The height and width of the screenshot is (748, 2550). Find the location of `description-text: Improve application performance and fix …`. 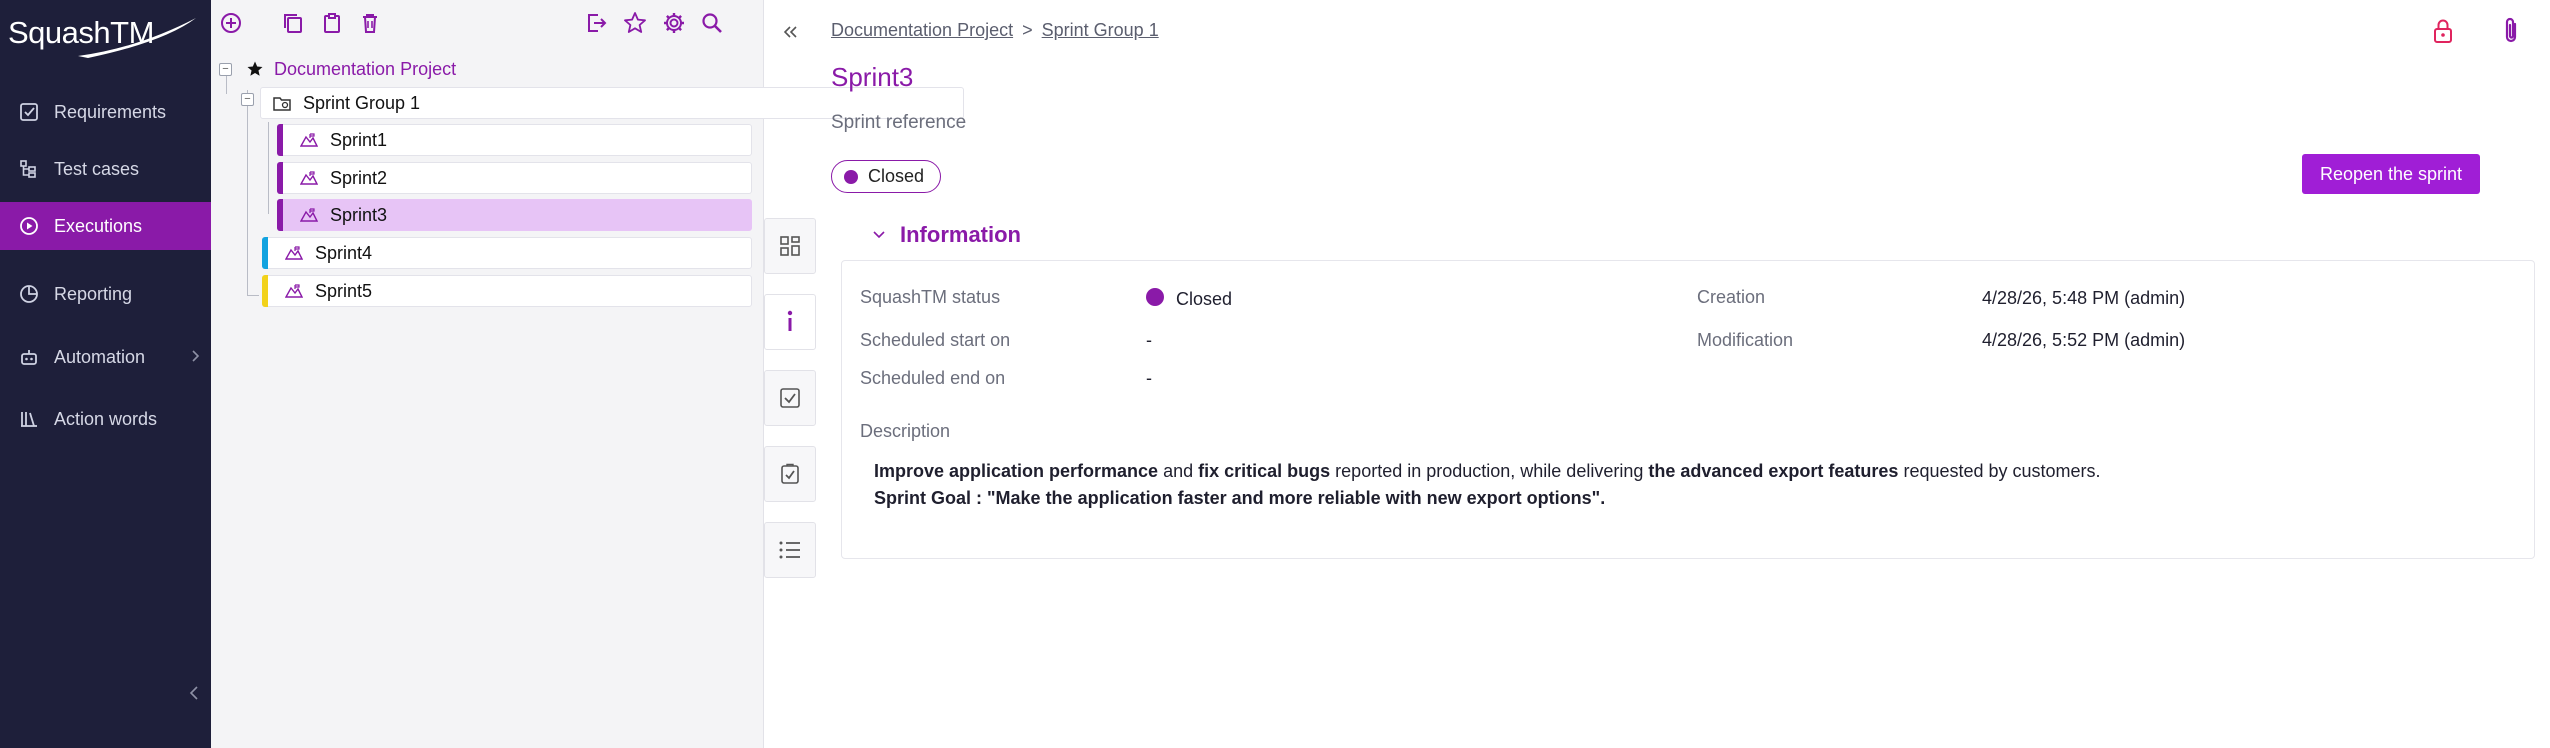

description-text: Improve application performance and fix … is located at coordinates (1487, 485).